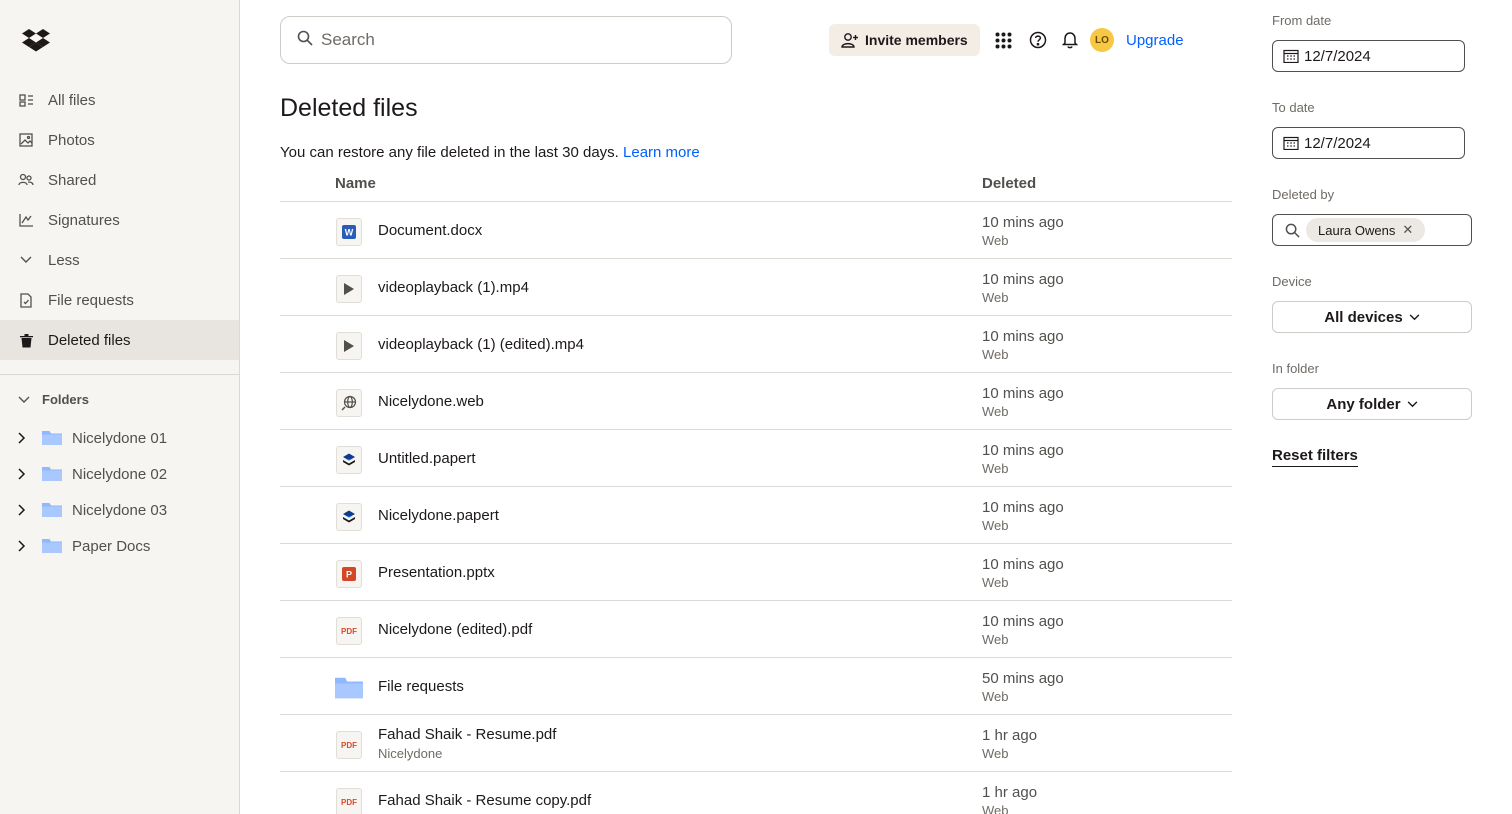 The image size is (1512, 814). Describe the element at coordinates (119, 260) in the screenshot. I see `sidebar-item-less: Less` at that location.